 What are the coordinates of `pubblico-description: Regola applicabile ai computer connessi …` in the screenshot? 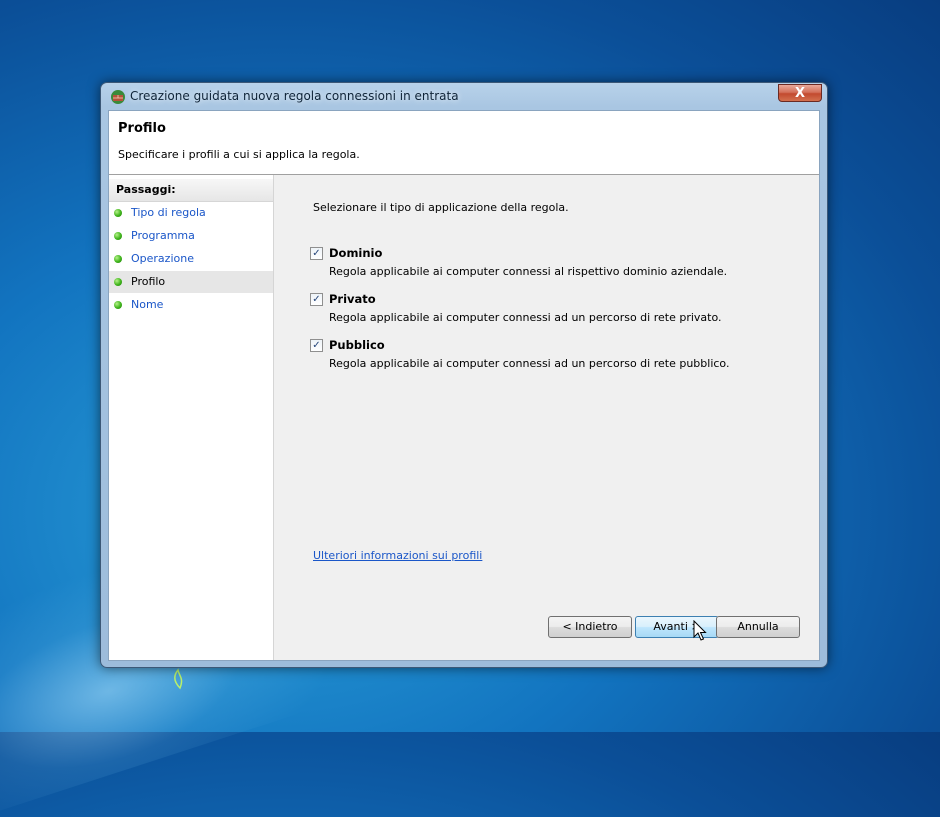 It's located at (529, 363).